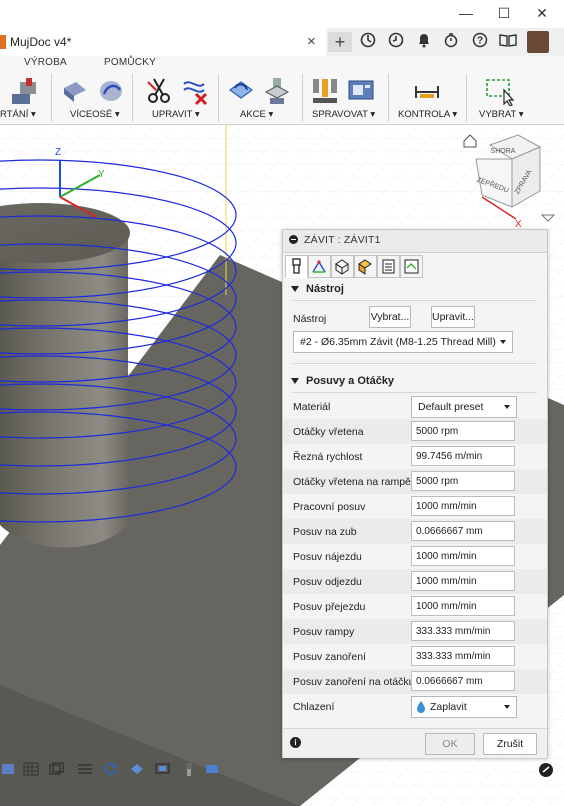 This screenshot has width=564, height=806. I want to click on user-avatar, so click(538, 42).